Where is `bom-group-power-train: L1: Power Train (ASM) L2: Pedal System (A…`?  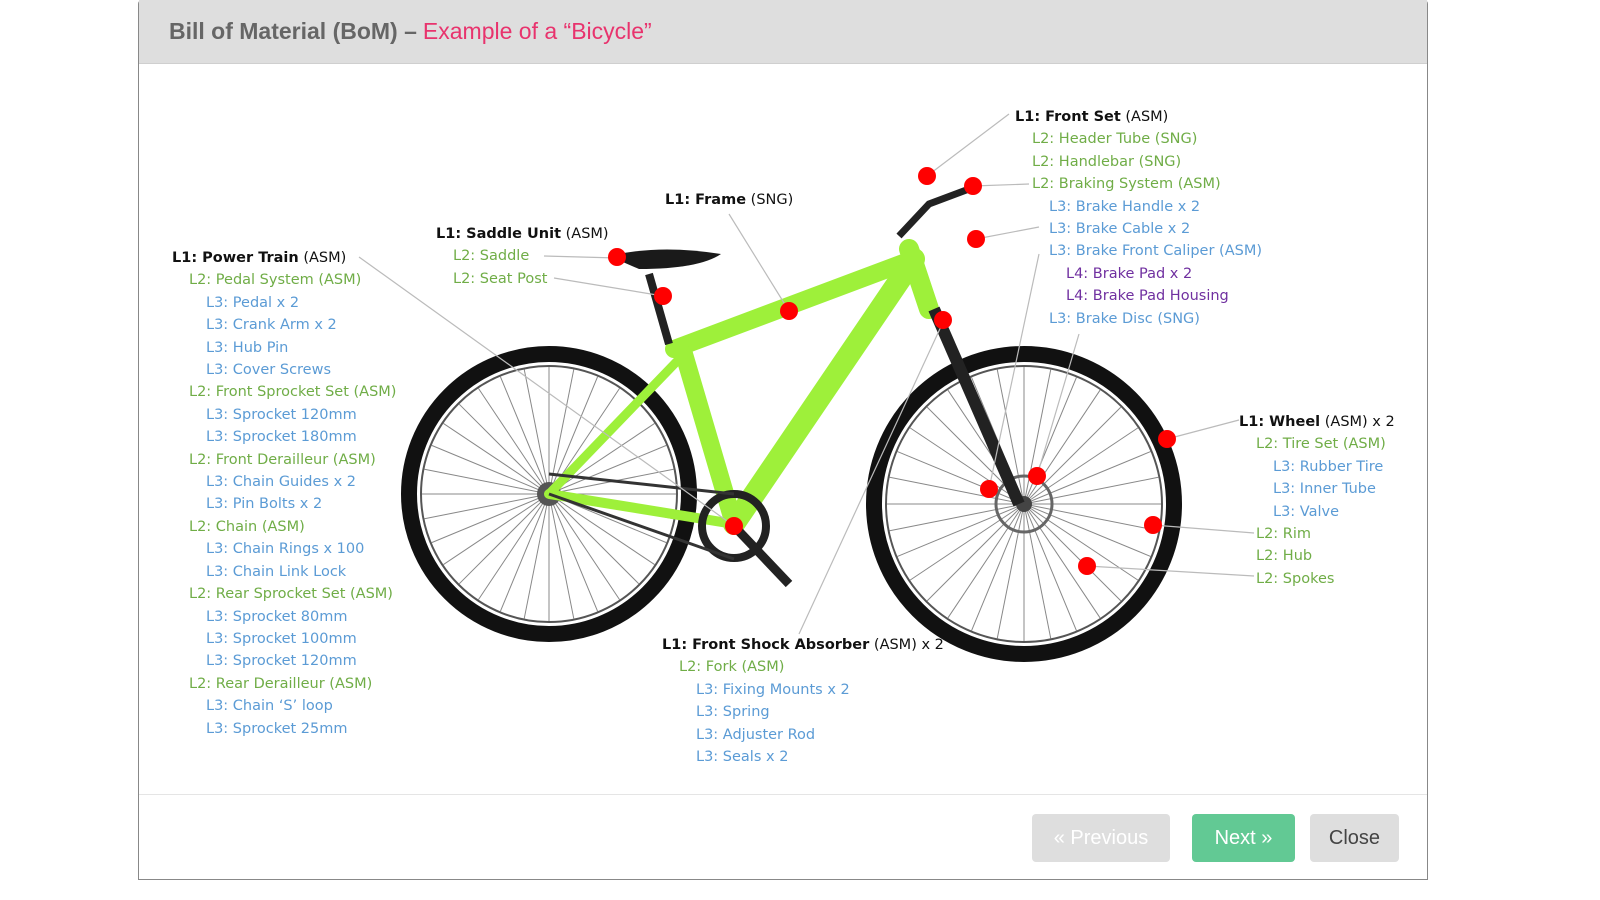 bom-group-power-train: L1: Power Train (ASM) L2: Pedal System (A… is located at coordinates (284, 493).